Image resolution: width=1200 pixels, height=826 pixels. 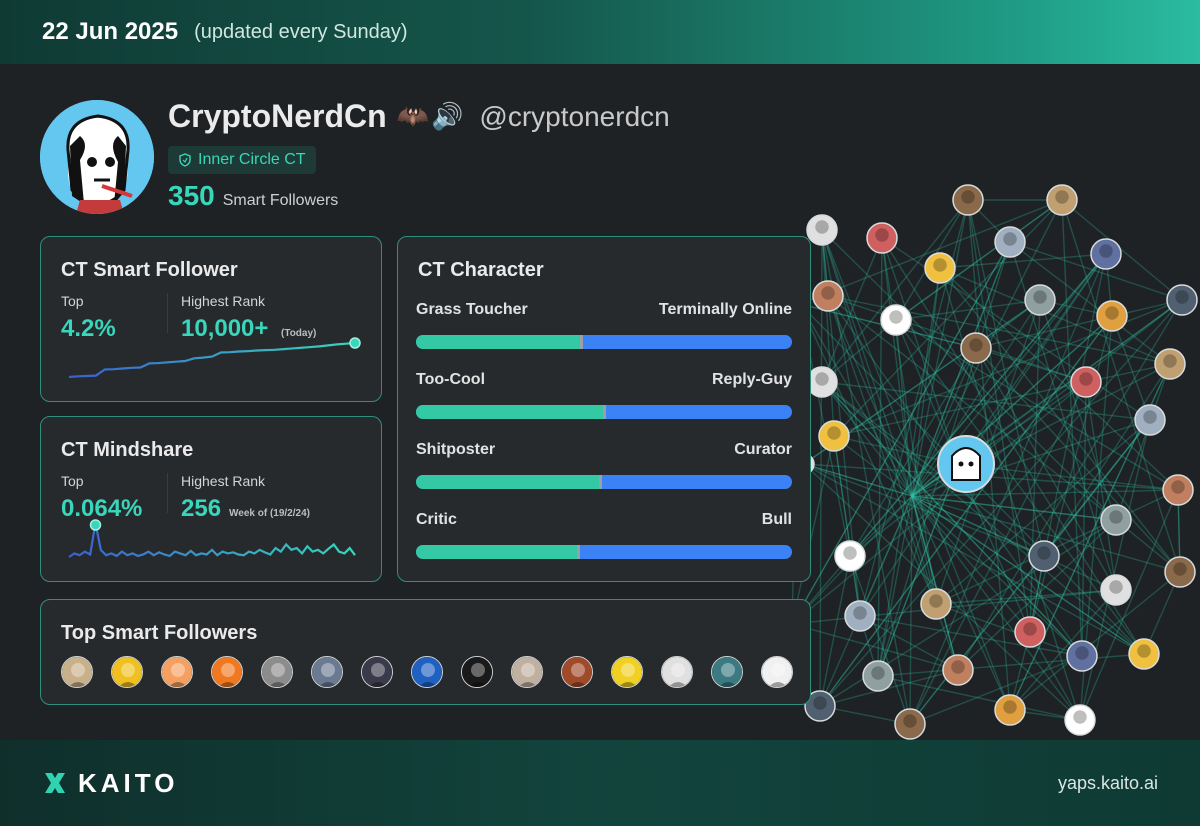 What do you see at coordinates (763, 449) in the screenshot?
I see `trait-right-label: Curator` at bounding box center [763, 449].